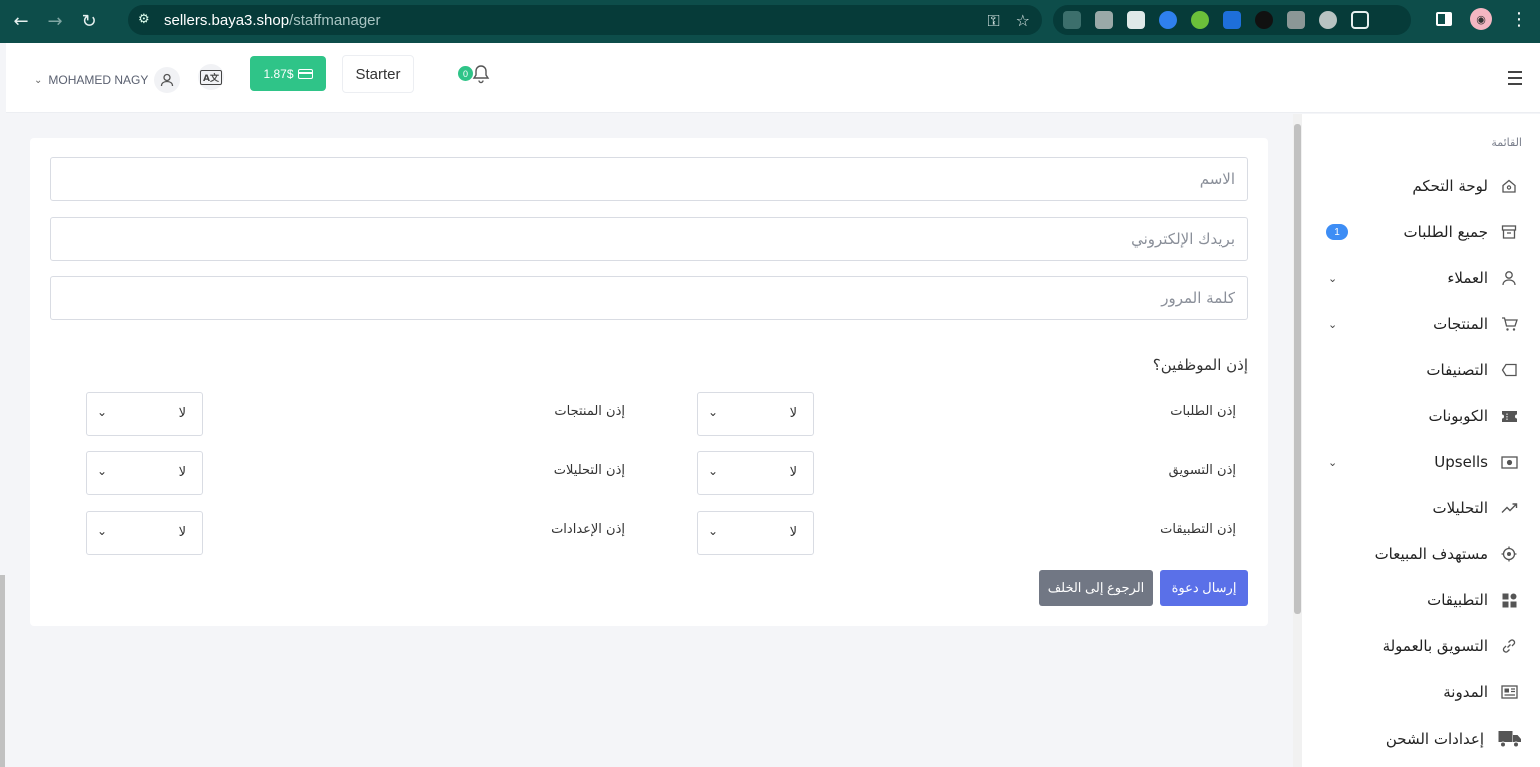 The image size is (1540, 767). What do you see at coordinates (1096, 588) in the screenshot?
I see `back-button: الرجوع إلى الخلف` at bounding box center [1096, 588].